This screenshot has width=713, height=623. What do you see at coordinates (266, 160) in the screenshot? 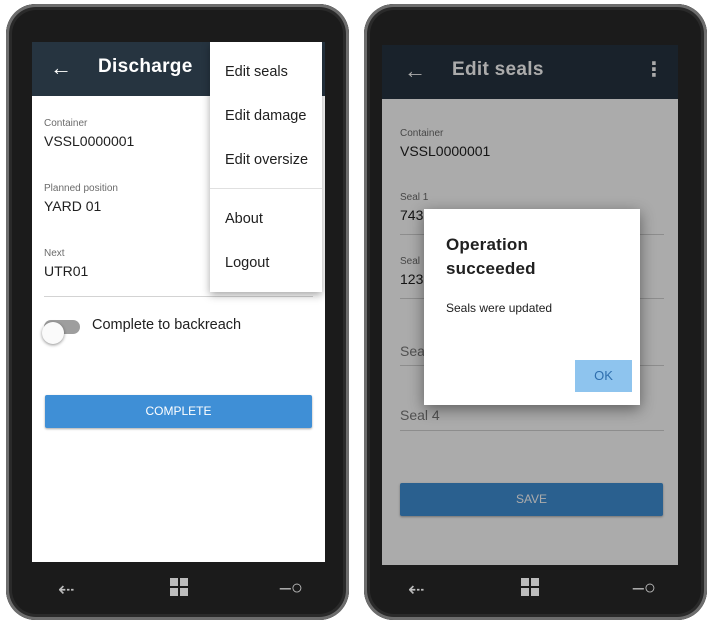
I see `menu-item-edit-oversize: Edit oversize` at bounding box center [266, 160].